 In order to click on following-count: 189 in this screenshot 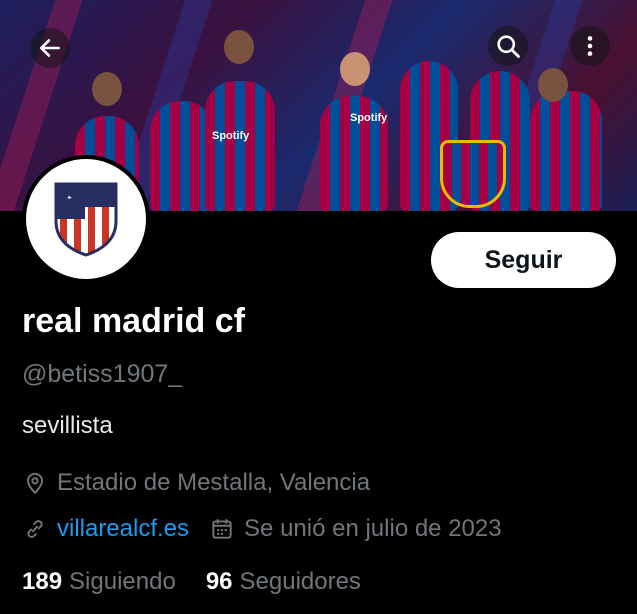, I will do `click(42, 581)`.